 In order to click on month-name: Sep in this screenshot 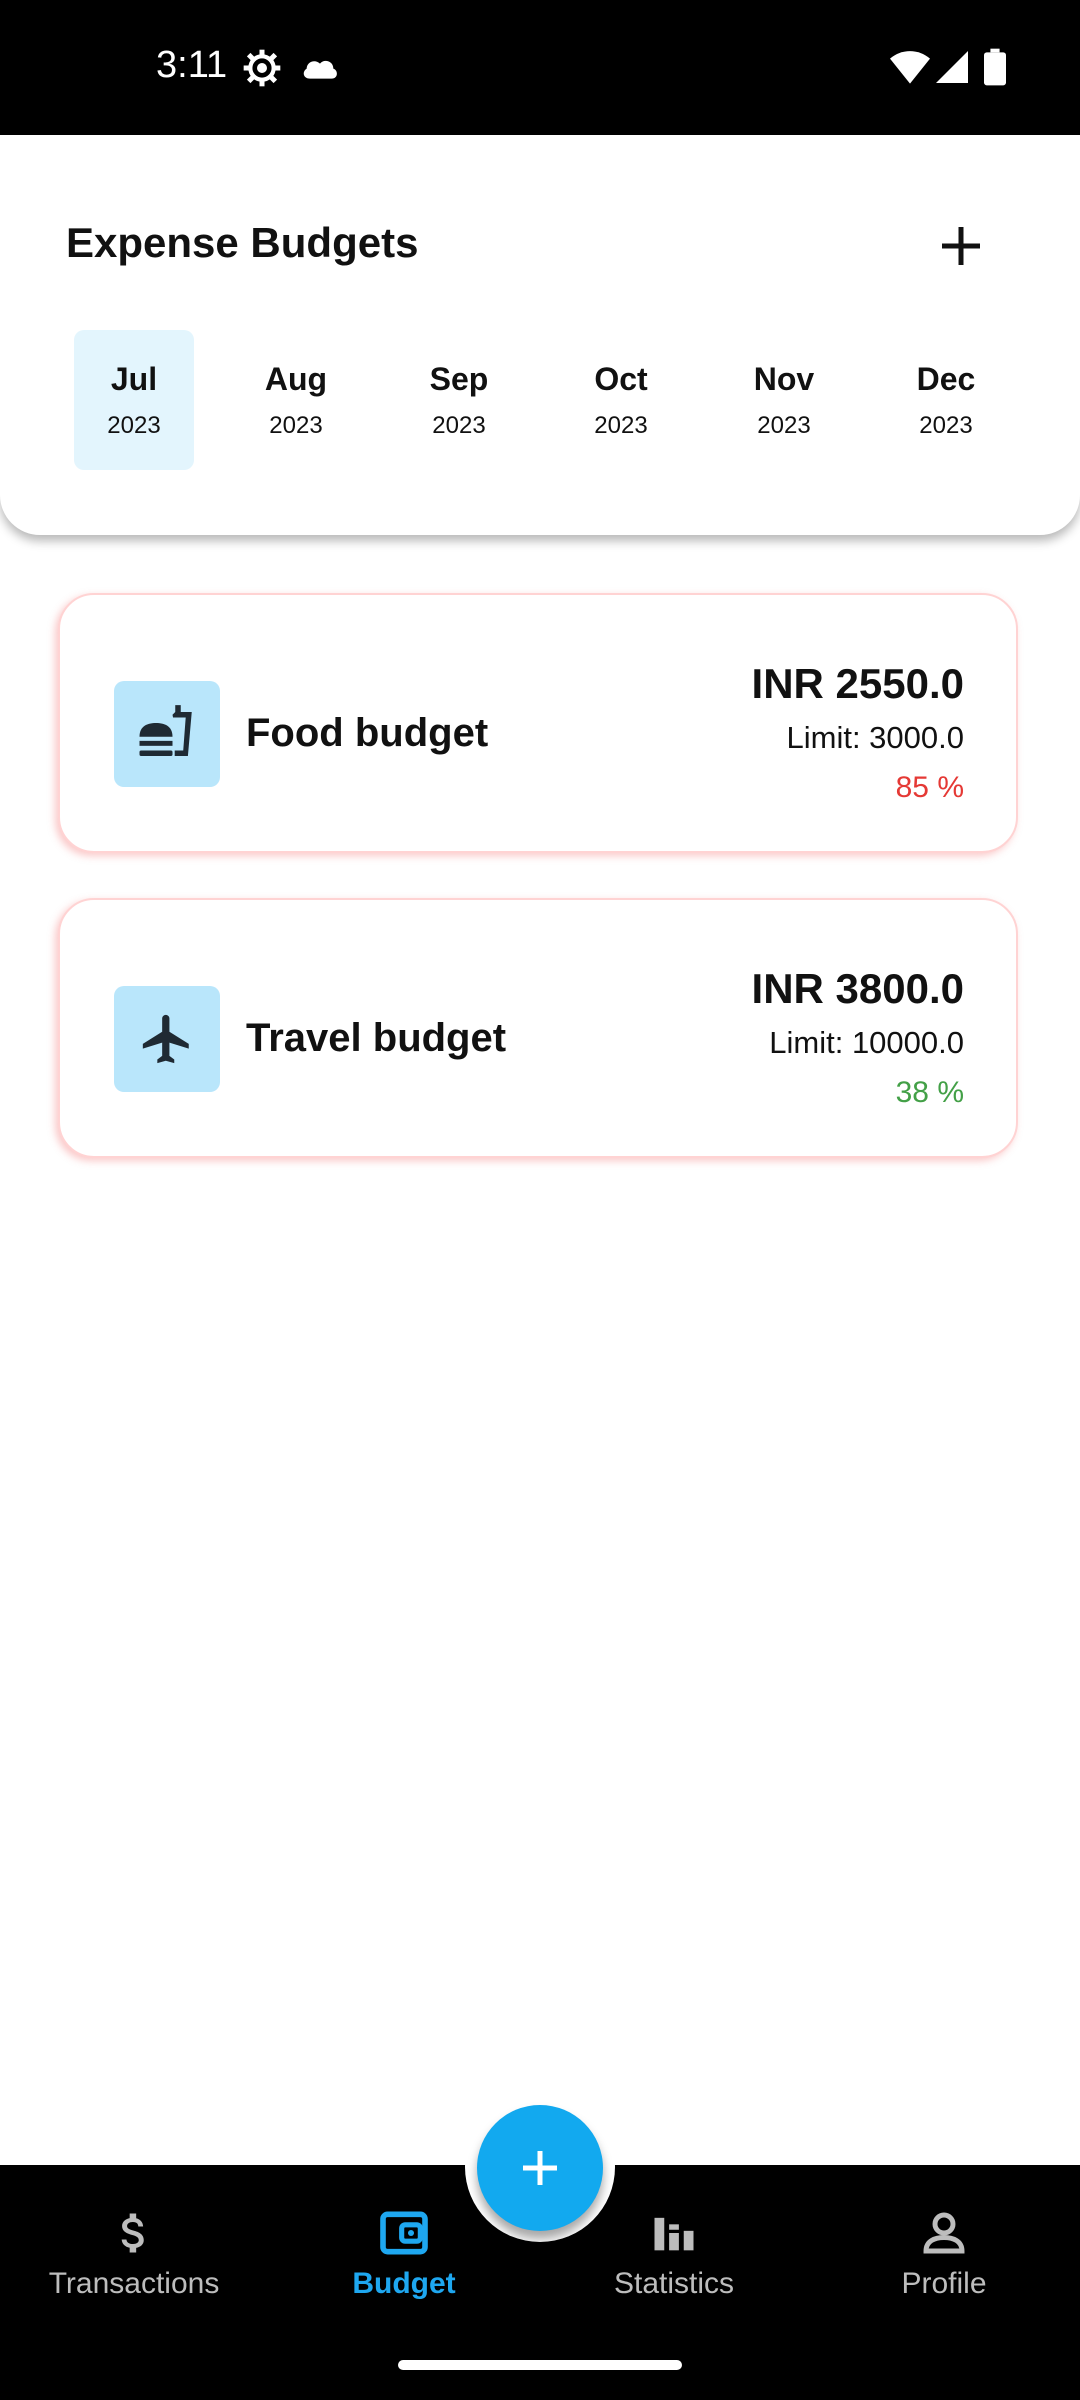, I will do `click(459, 378)`.